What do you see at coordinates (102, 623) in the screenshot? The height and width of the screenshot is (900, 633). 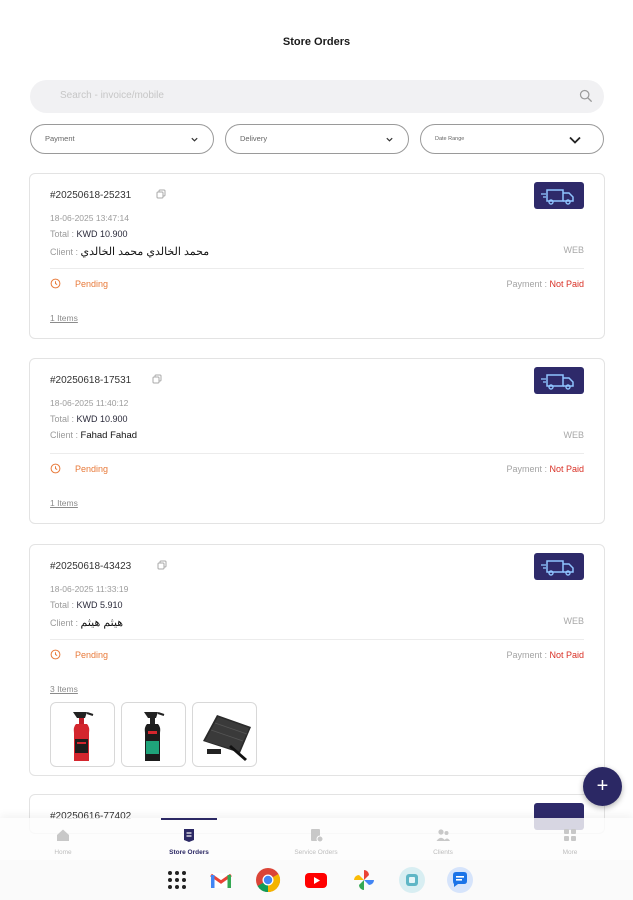 I see `client-name: هيثم هيثم` at bounding box center [102, 623].